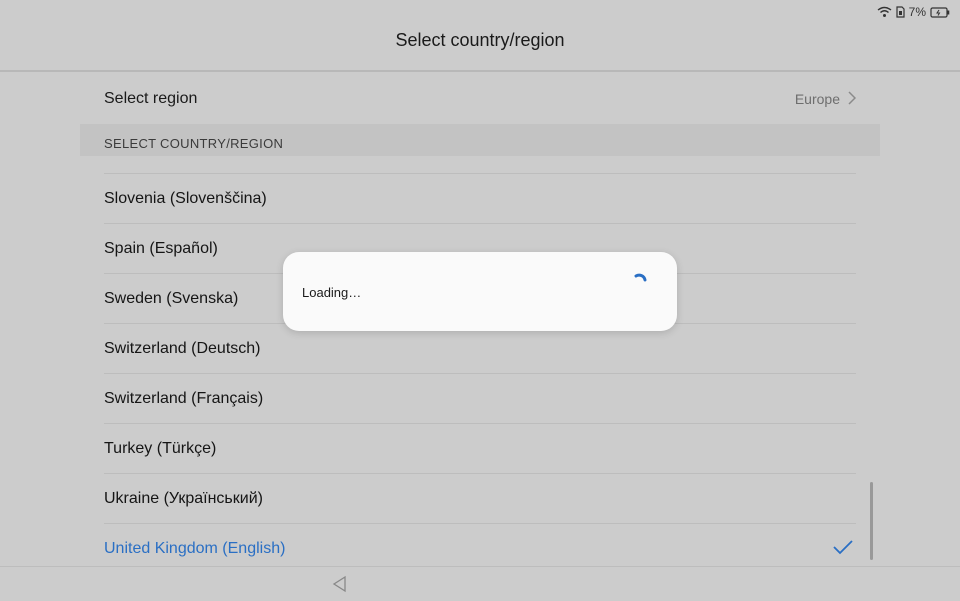 Image resolution: width=960 pixels, height=601 pixels. I want to click on list-item: Turkey (Türkçe), so click(480, 449).